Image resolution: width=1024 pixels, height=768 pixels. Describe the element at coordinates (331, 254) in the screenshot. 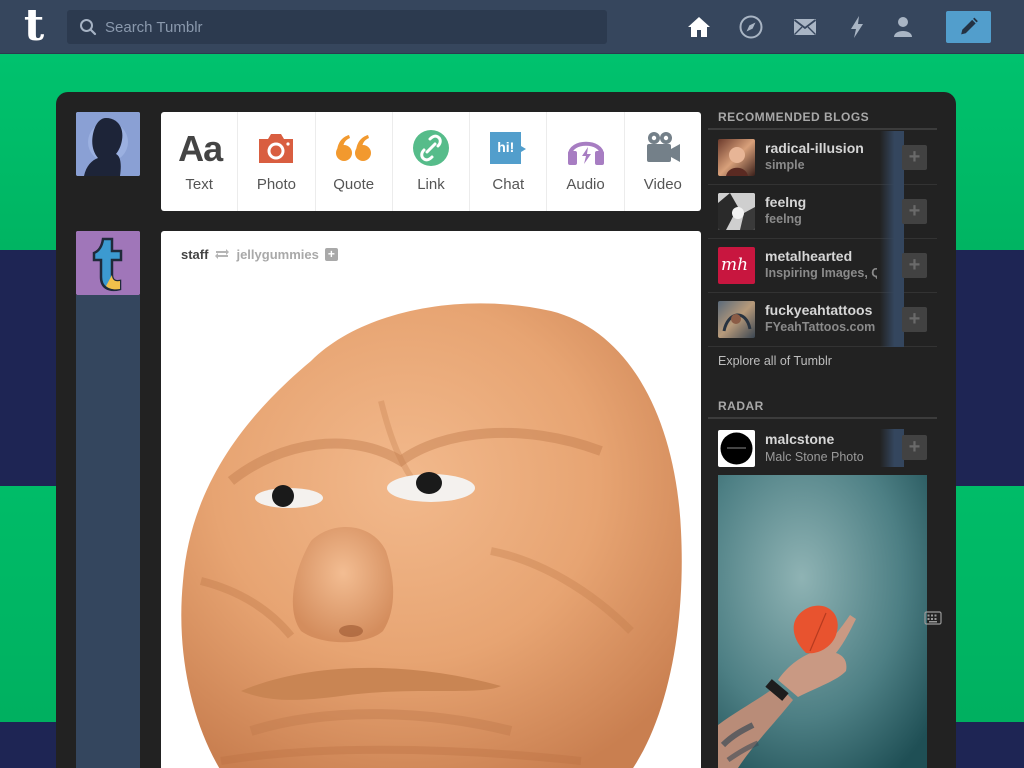

I see `follow-plus-icon: +` at that location.